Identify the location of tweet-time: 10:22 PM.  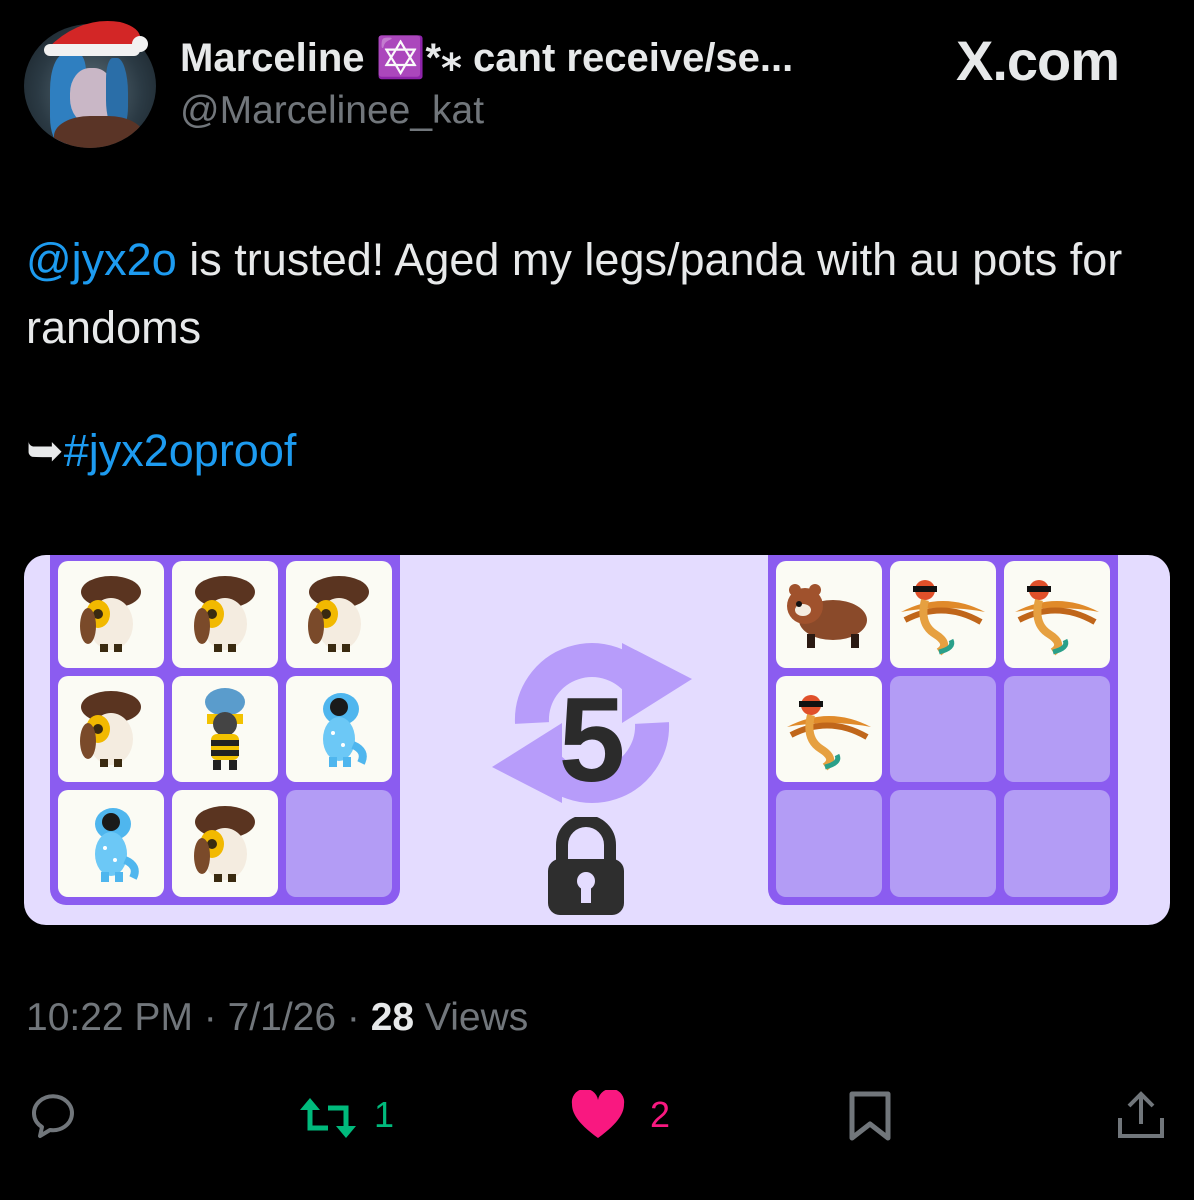
(109, 1017).